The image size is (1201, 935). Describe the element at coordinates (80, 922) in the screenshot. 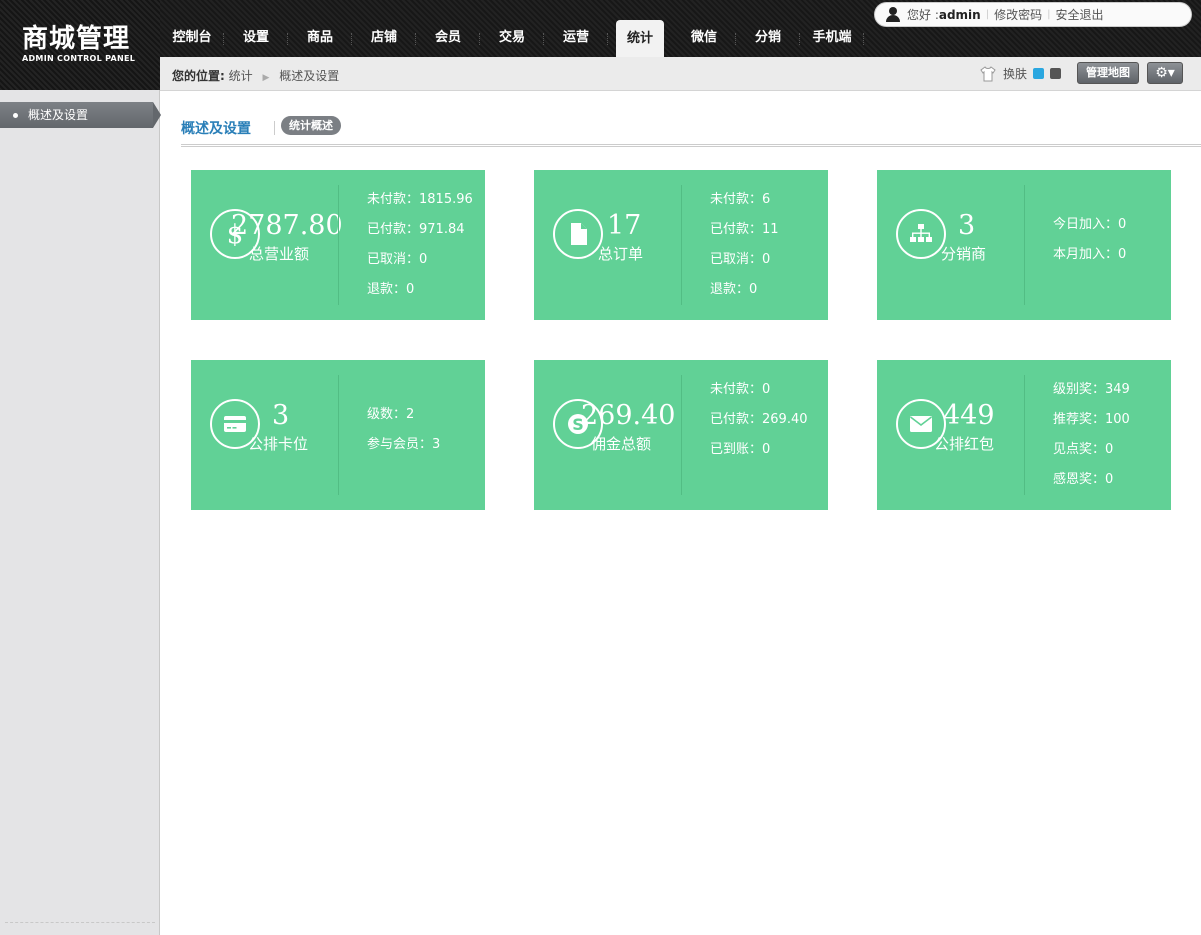

I see `sidebar-divider` at that location.